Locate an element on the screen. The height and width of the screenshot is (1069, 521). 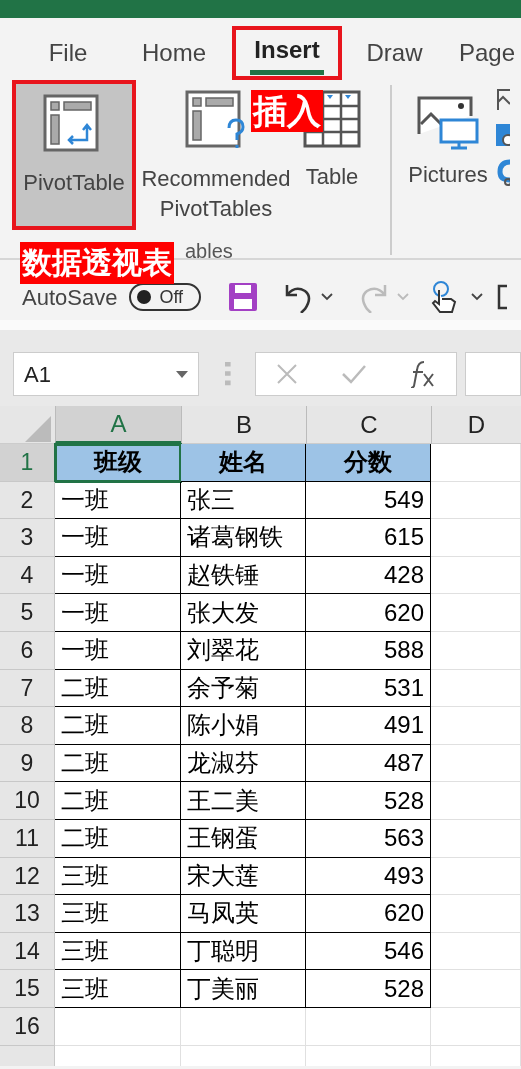
table-cell: 陈小娟 is located at coordinates (243, 726).